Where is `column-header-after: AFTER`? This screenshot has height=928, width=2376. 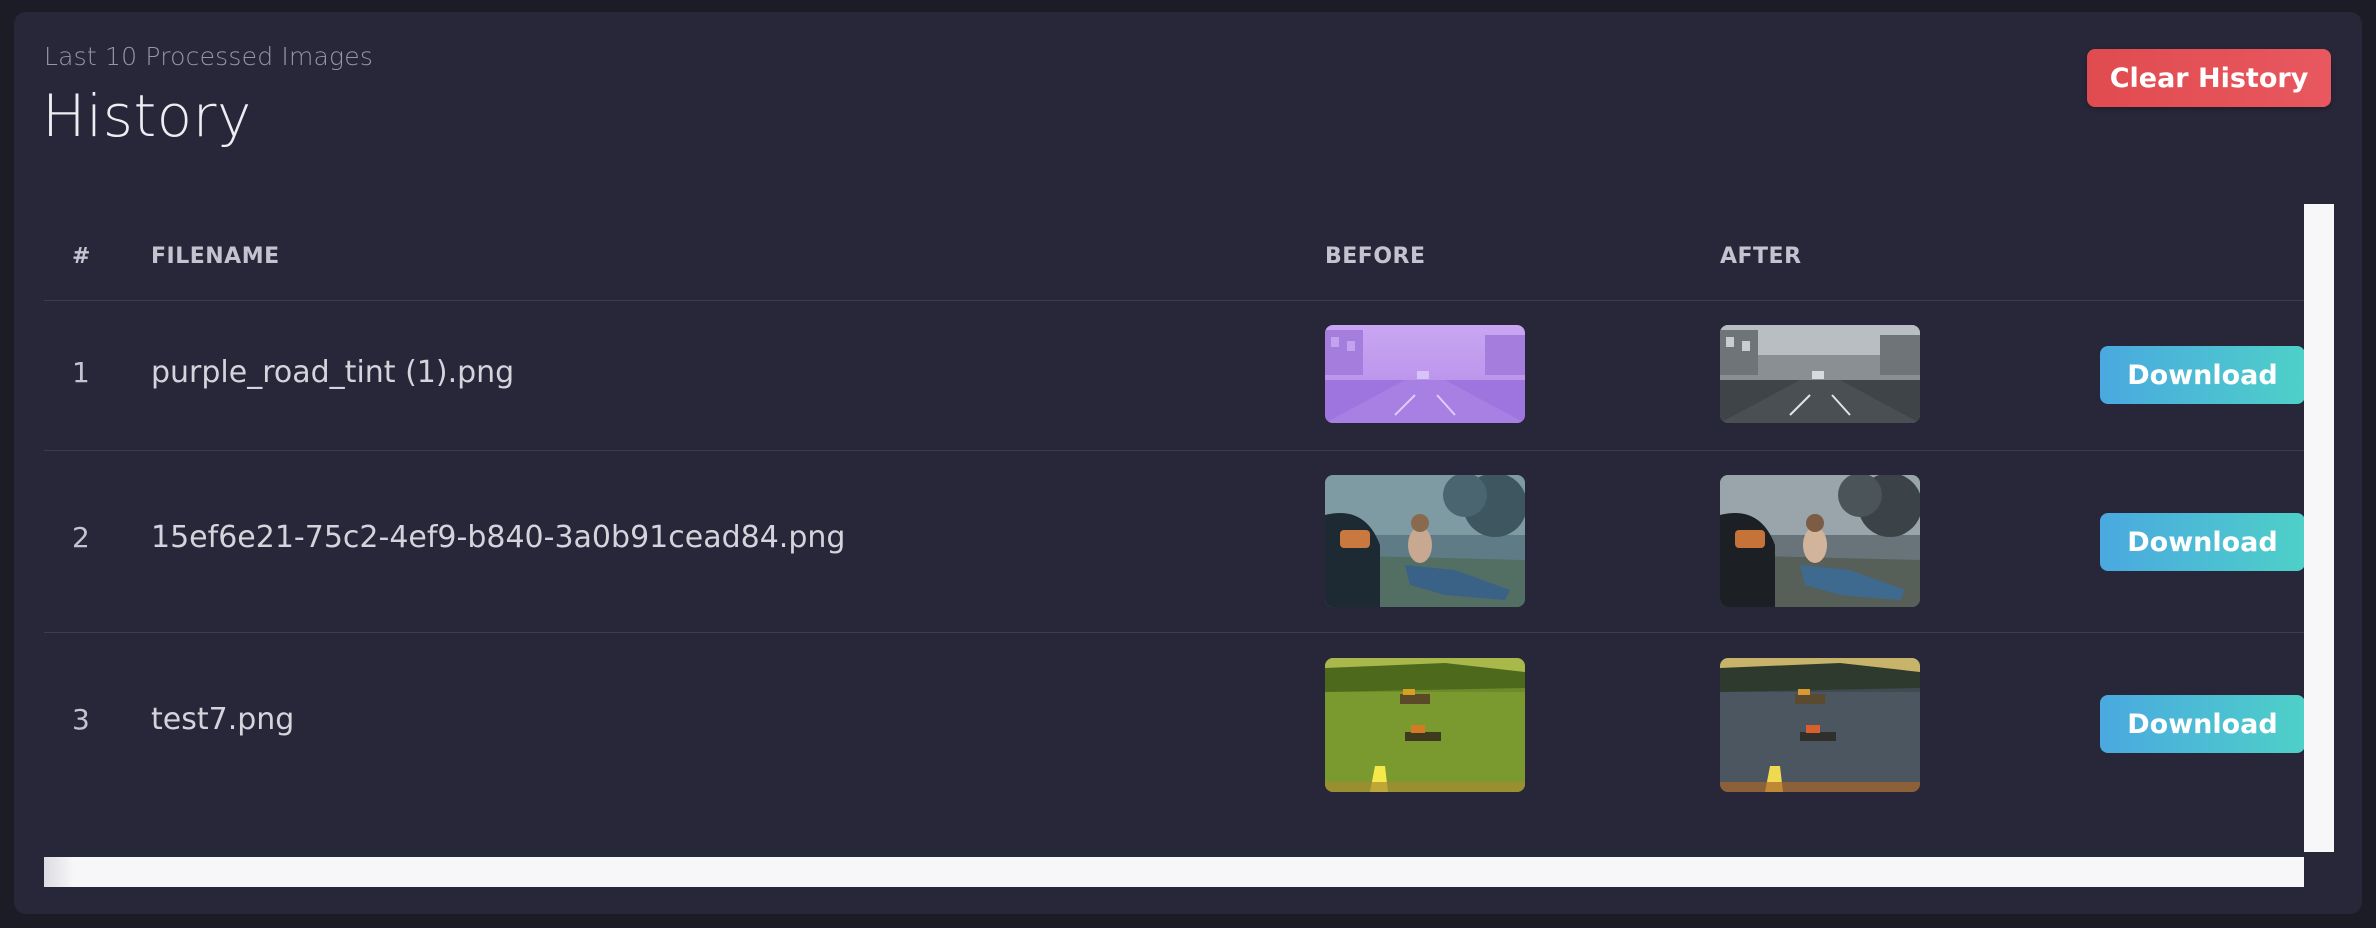 column-header-after: AFTER is located at coordinates (1761, 256).